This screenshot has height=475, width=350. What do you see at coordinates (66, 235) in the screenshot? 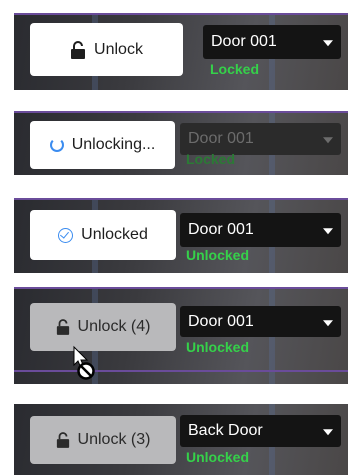
I see `check-circle-icon` at bounding box center [66, 235].